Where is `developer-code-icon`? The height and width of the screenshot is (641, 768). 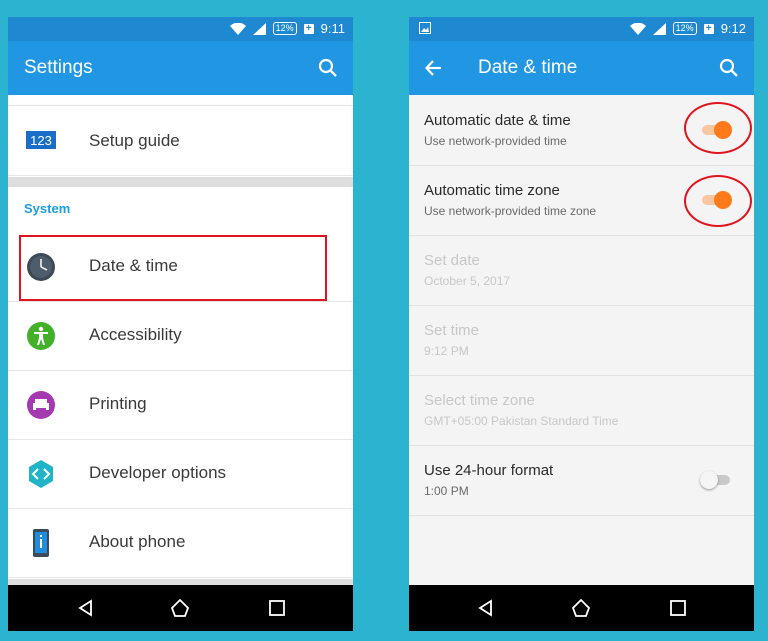
developer-code-icon is located at coordinates (41, 474).